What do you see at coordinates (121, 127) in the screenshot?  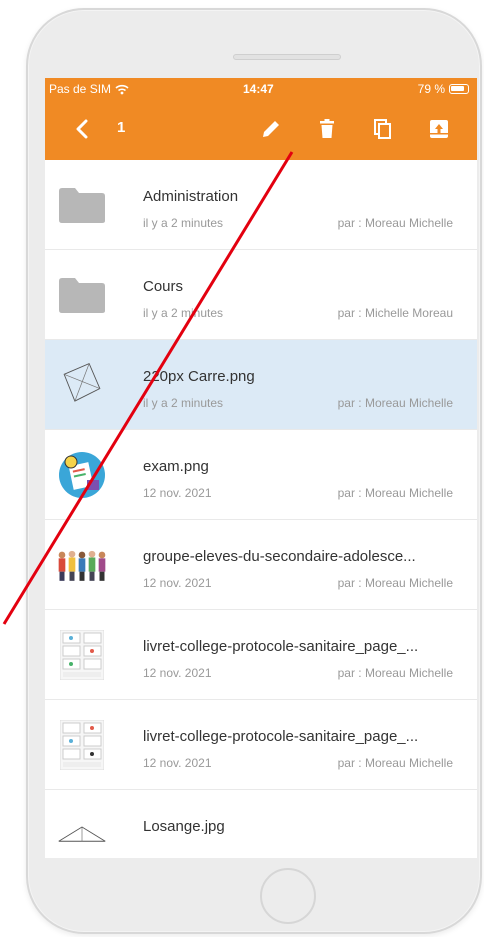 I see `selection-count: 1` at bounding box center [121, 127].